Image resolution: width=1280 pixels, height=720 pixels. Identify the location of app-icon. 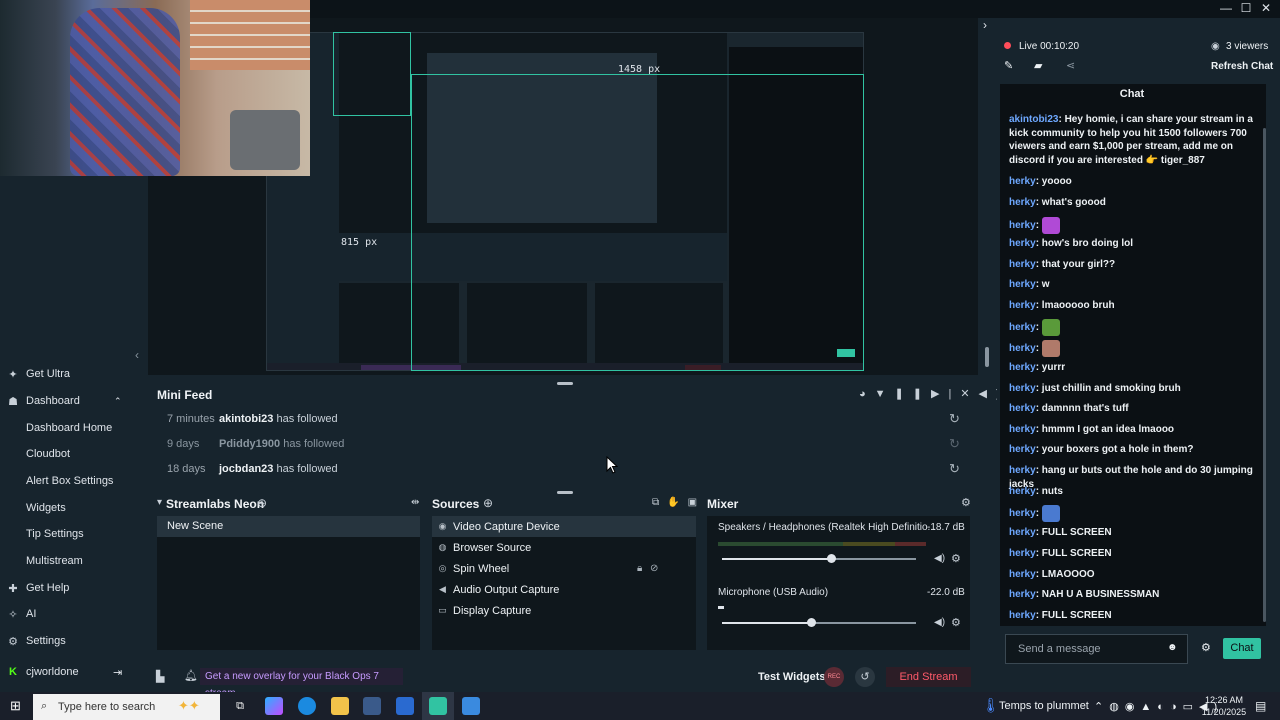
(471, 706).